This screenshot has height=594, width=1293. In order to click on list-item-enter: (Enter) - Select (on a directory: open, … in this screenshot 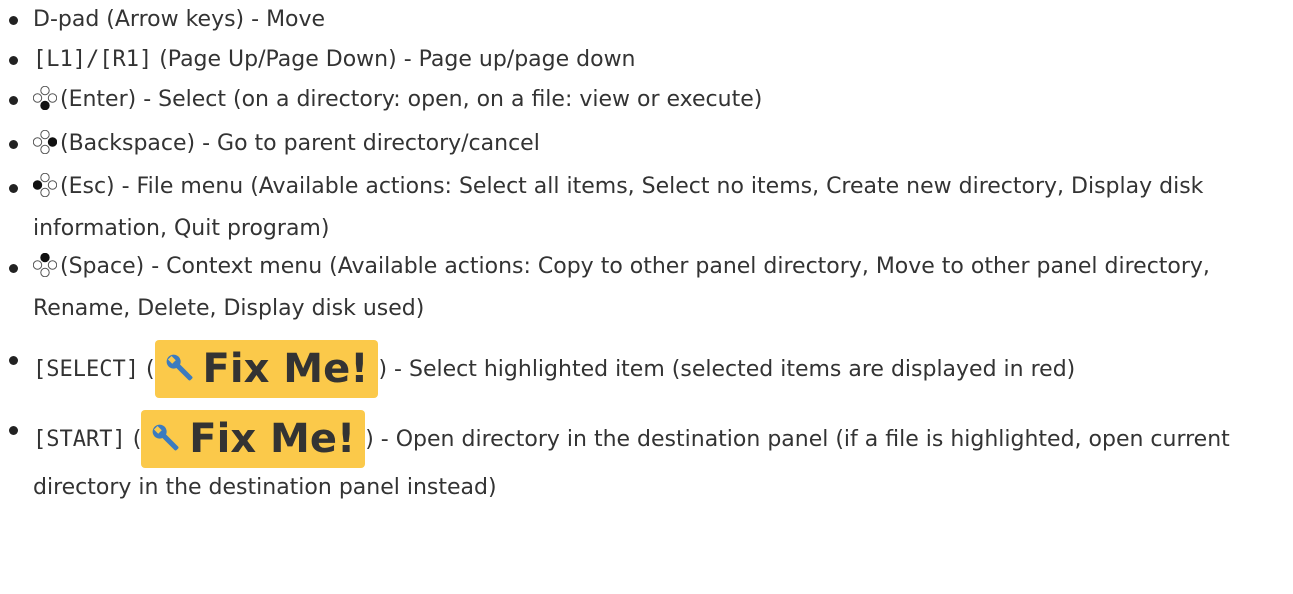, I will do `click(650, 102)`.